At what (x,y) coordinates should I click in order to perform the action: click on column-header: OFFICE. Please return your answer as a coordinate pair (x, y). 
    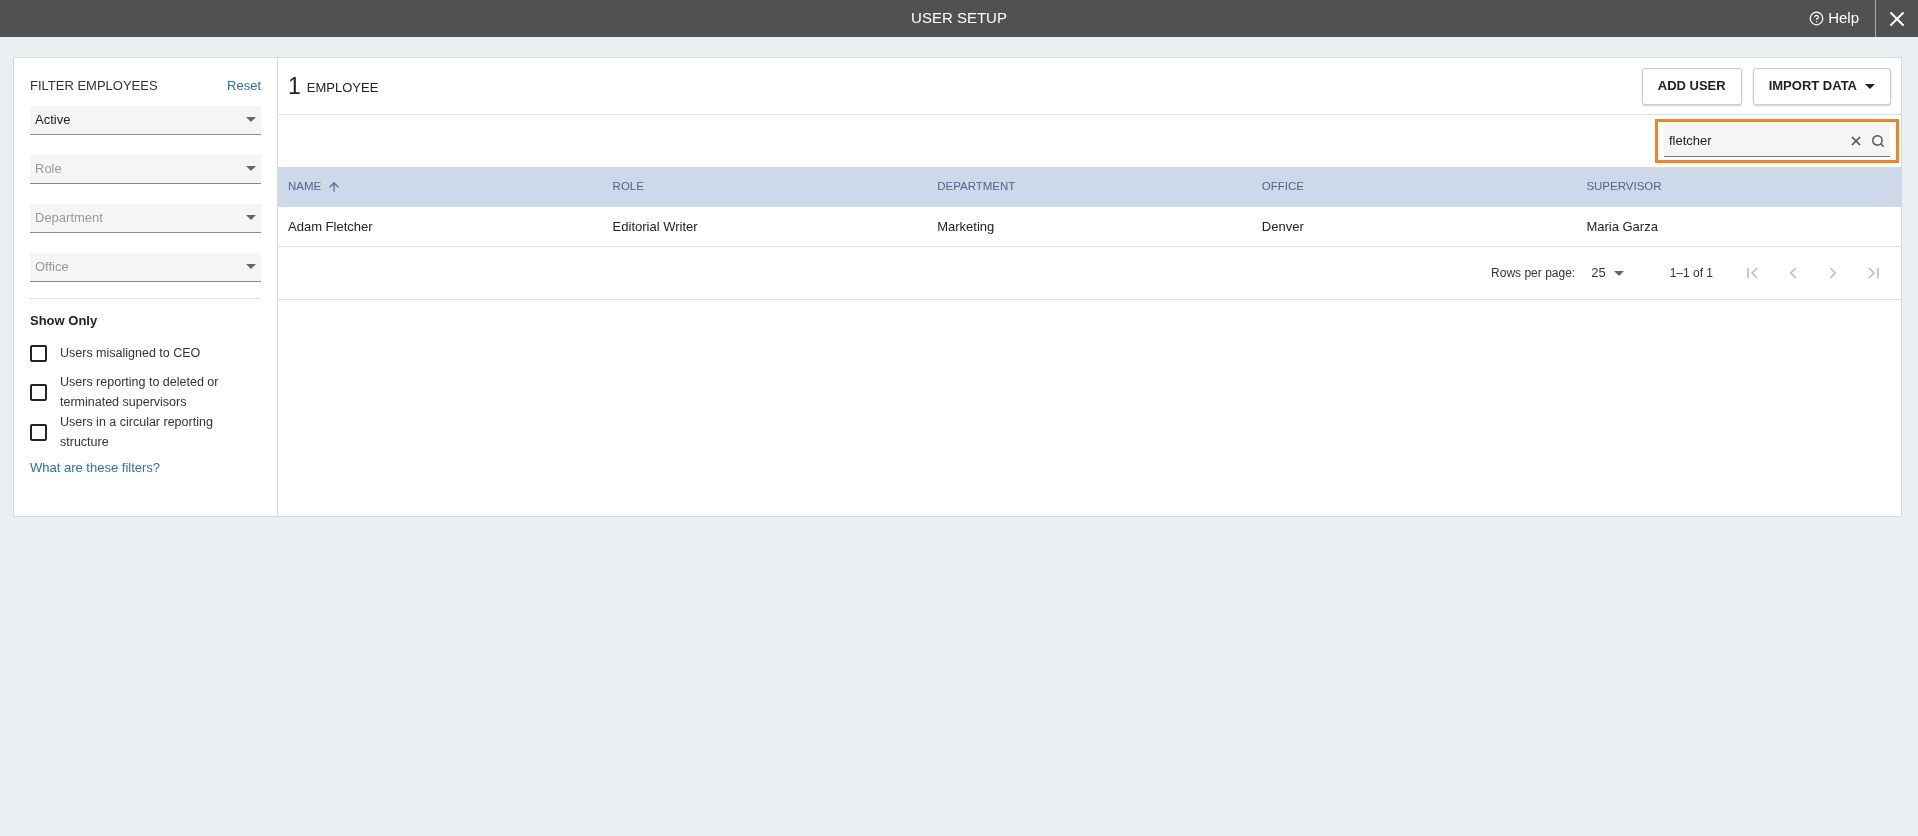
    Looking at the image, I should click on (1414, 187).